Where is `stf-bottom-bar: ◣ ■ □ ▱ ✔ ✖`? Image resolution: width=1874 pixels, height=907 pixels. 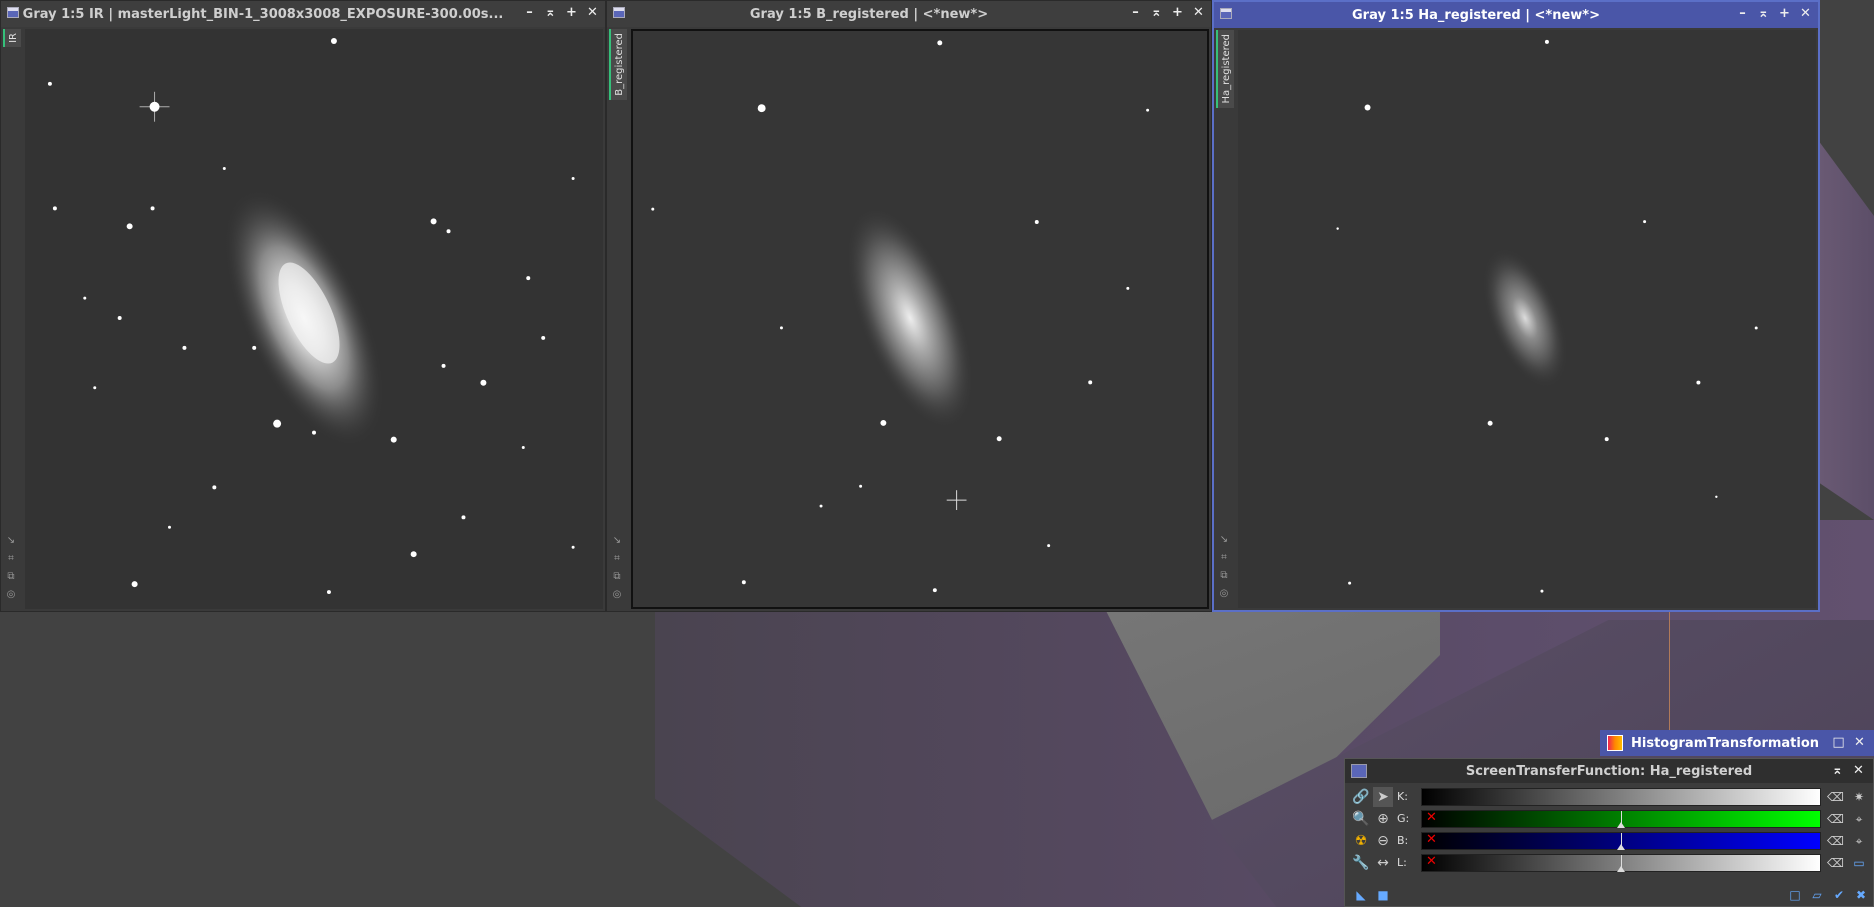
stf-bottom-bar: ◣ ■ □ ▱ ✔ ✖ is located at coordinates (1609, 895).